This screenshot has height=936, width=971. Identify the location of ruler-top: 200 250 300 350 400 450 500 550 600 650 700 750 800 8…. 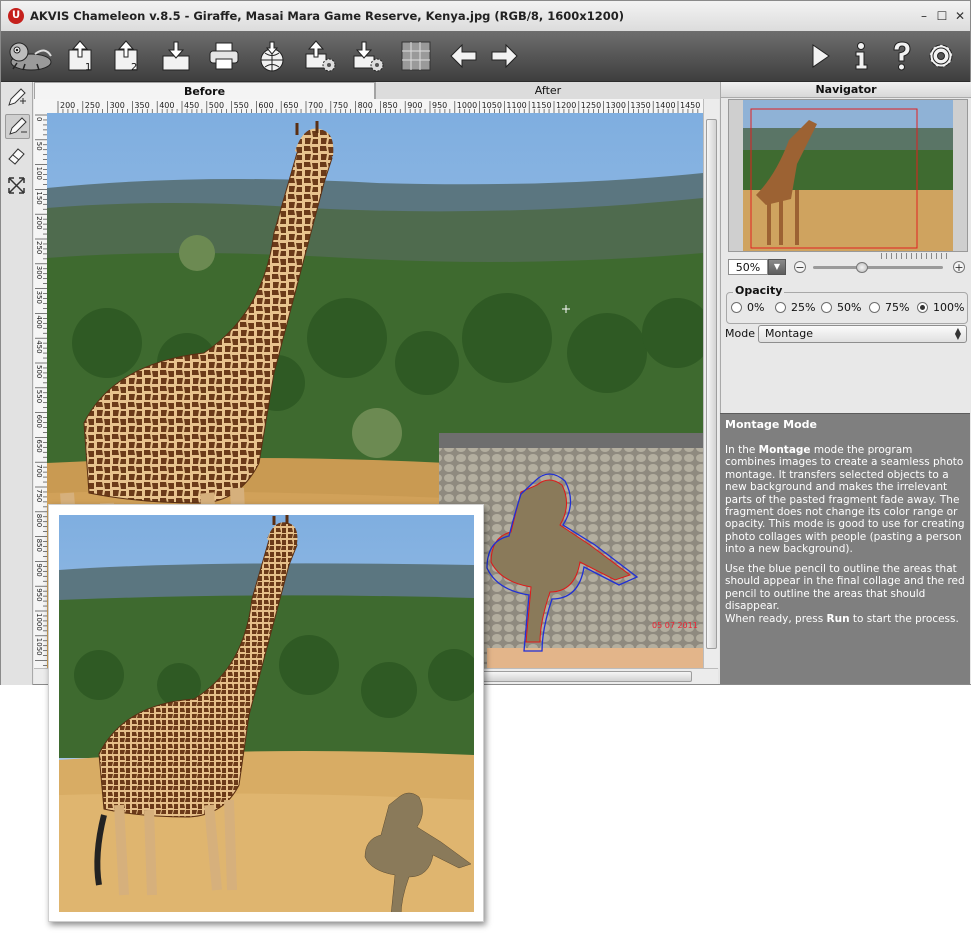
(368, 106).